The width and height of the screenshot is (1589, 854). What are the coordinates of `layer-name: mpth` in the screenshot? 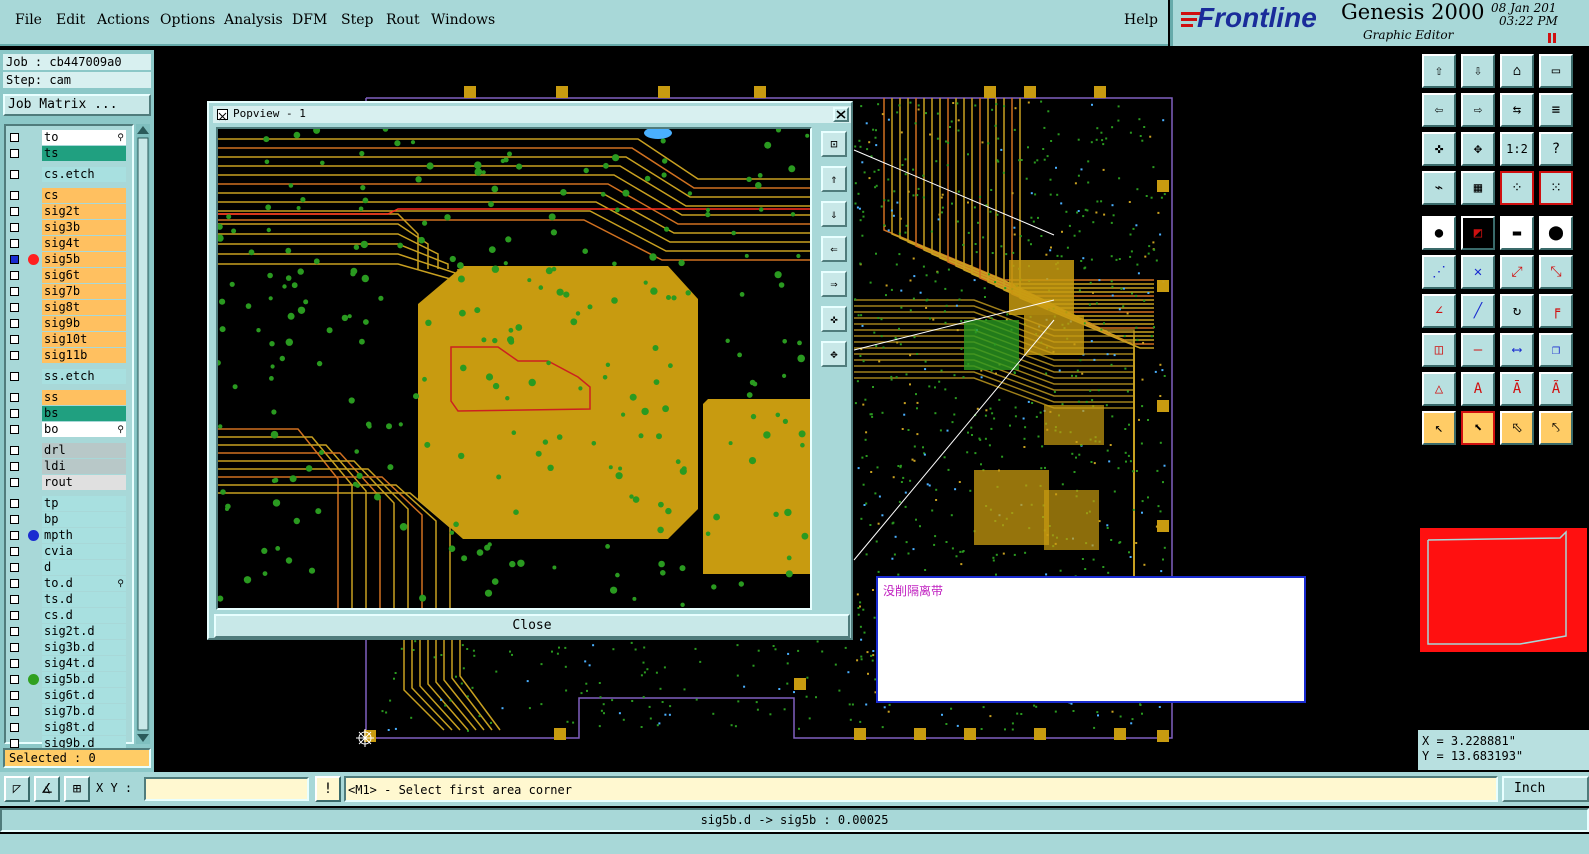 It's located at (84, 535).